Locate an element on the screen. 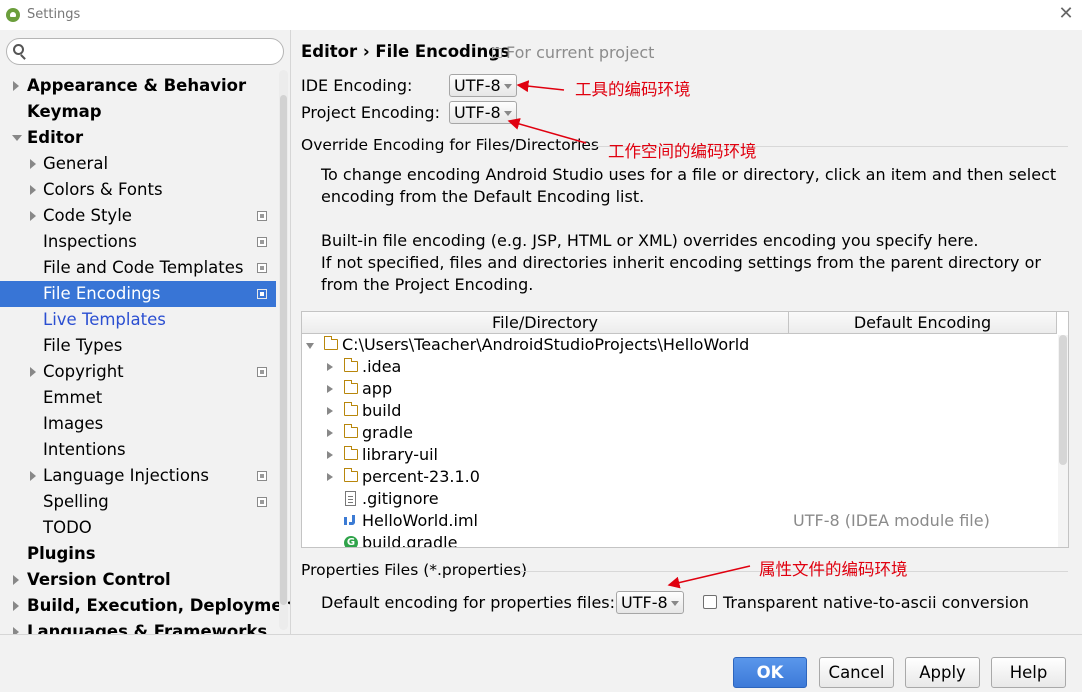 The height and width of the screenshot is (692, 1082). arrow-ide is located at coordinates (540, 86).